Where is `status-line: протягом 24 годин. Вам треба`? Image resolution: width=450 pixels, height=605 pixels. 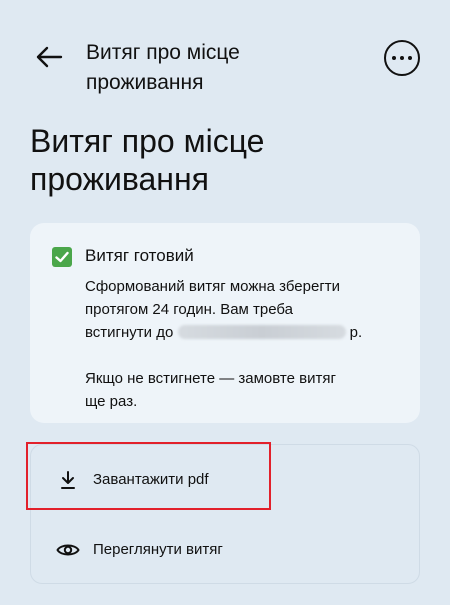
status-line: протягом 24 годин. Вам треба is located at coordinates (189, 309).